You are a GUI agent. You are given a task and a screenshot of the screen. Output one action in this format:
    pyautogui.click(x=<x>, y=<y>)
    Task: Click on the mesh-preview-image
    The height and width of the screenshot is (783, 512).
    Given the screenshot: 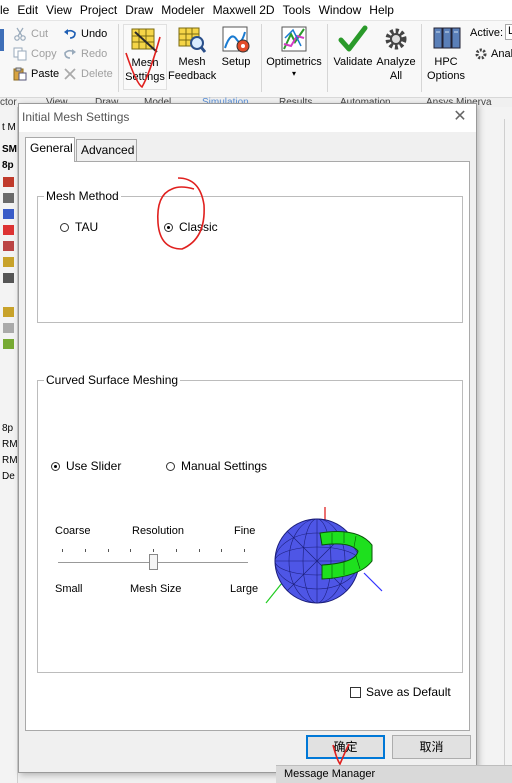 What is the action you would take?
    pyautogui.click(x=324, y=555)
    